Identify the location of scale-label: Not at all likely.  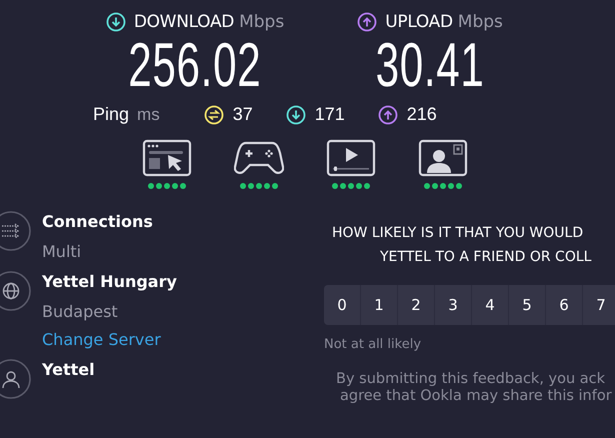
(373, 344).